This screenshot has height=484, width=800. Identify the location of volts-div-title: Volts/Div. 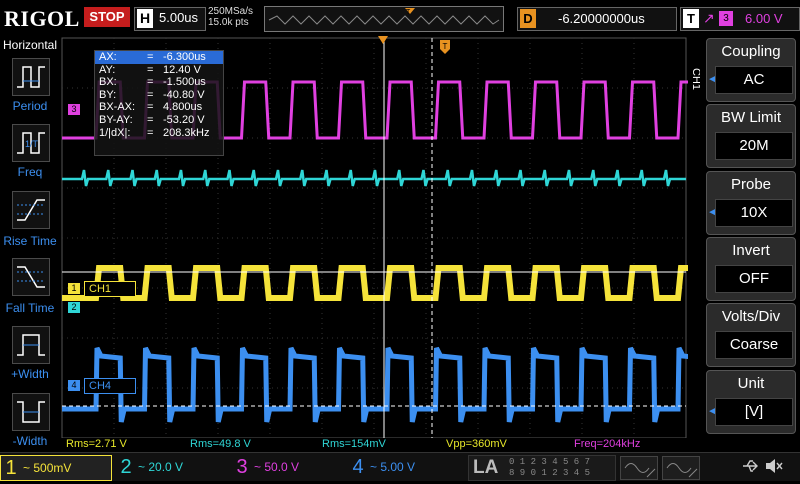
(751, 316).